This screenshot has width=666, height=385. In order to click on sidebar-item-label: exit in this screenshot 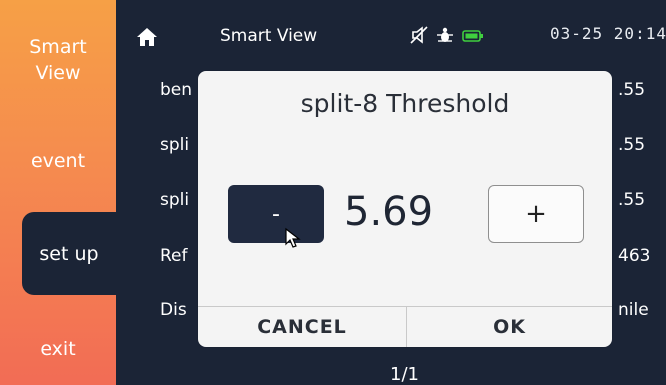, I will do `click(58, 349)`.